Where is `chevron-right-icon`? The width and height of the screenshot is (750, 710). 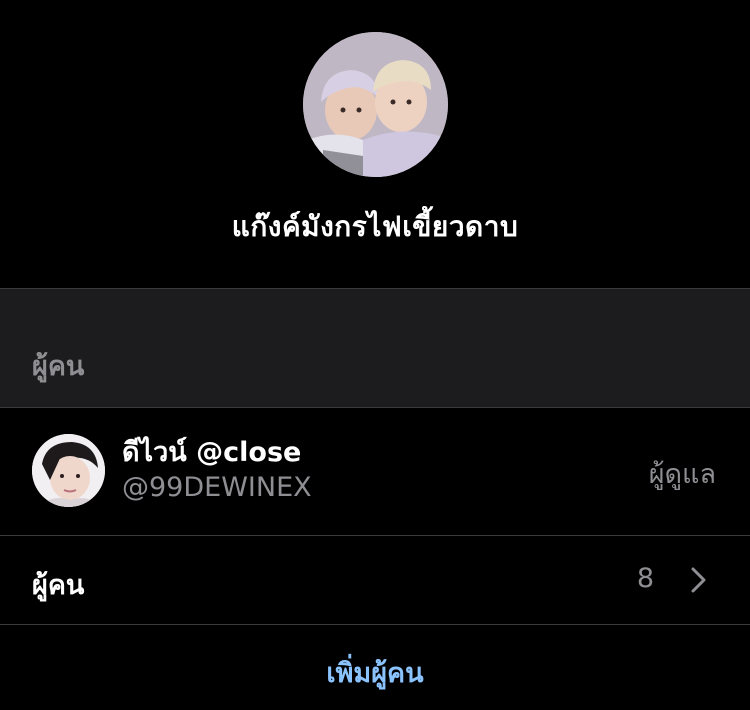 chevron-right-icon is located at coordinates (698, 580).